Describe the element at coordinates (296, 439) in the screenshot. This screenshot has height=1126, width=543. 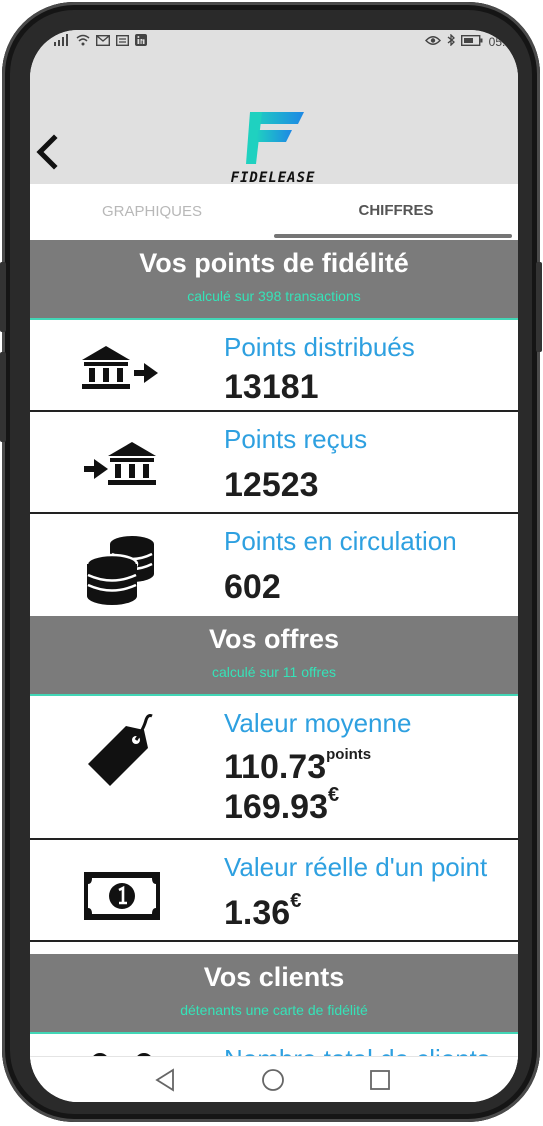
I see `stat-label: Points reçus` at that location.